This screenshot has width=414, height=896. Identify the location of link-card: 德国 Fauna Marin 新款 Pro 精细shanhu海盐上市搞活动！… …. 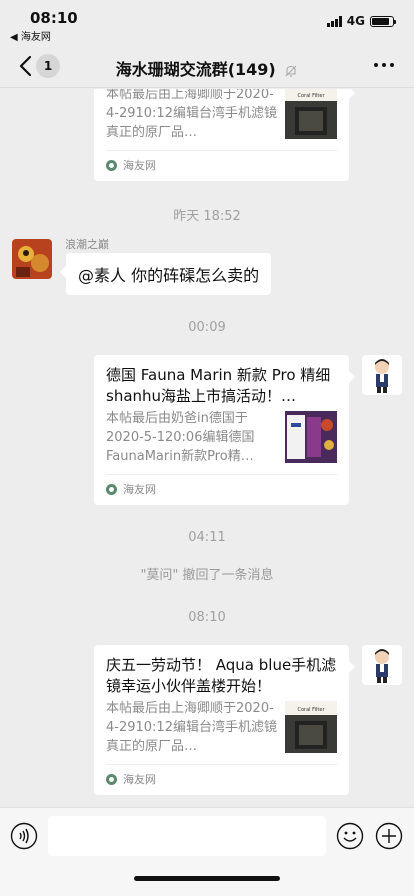
(224, 430).